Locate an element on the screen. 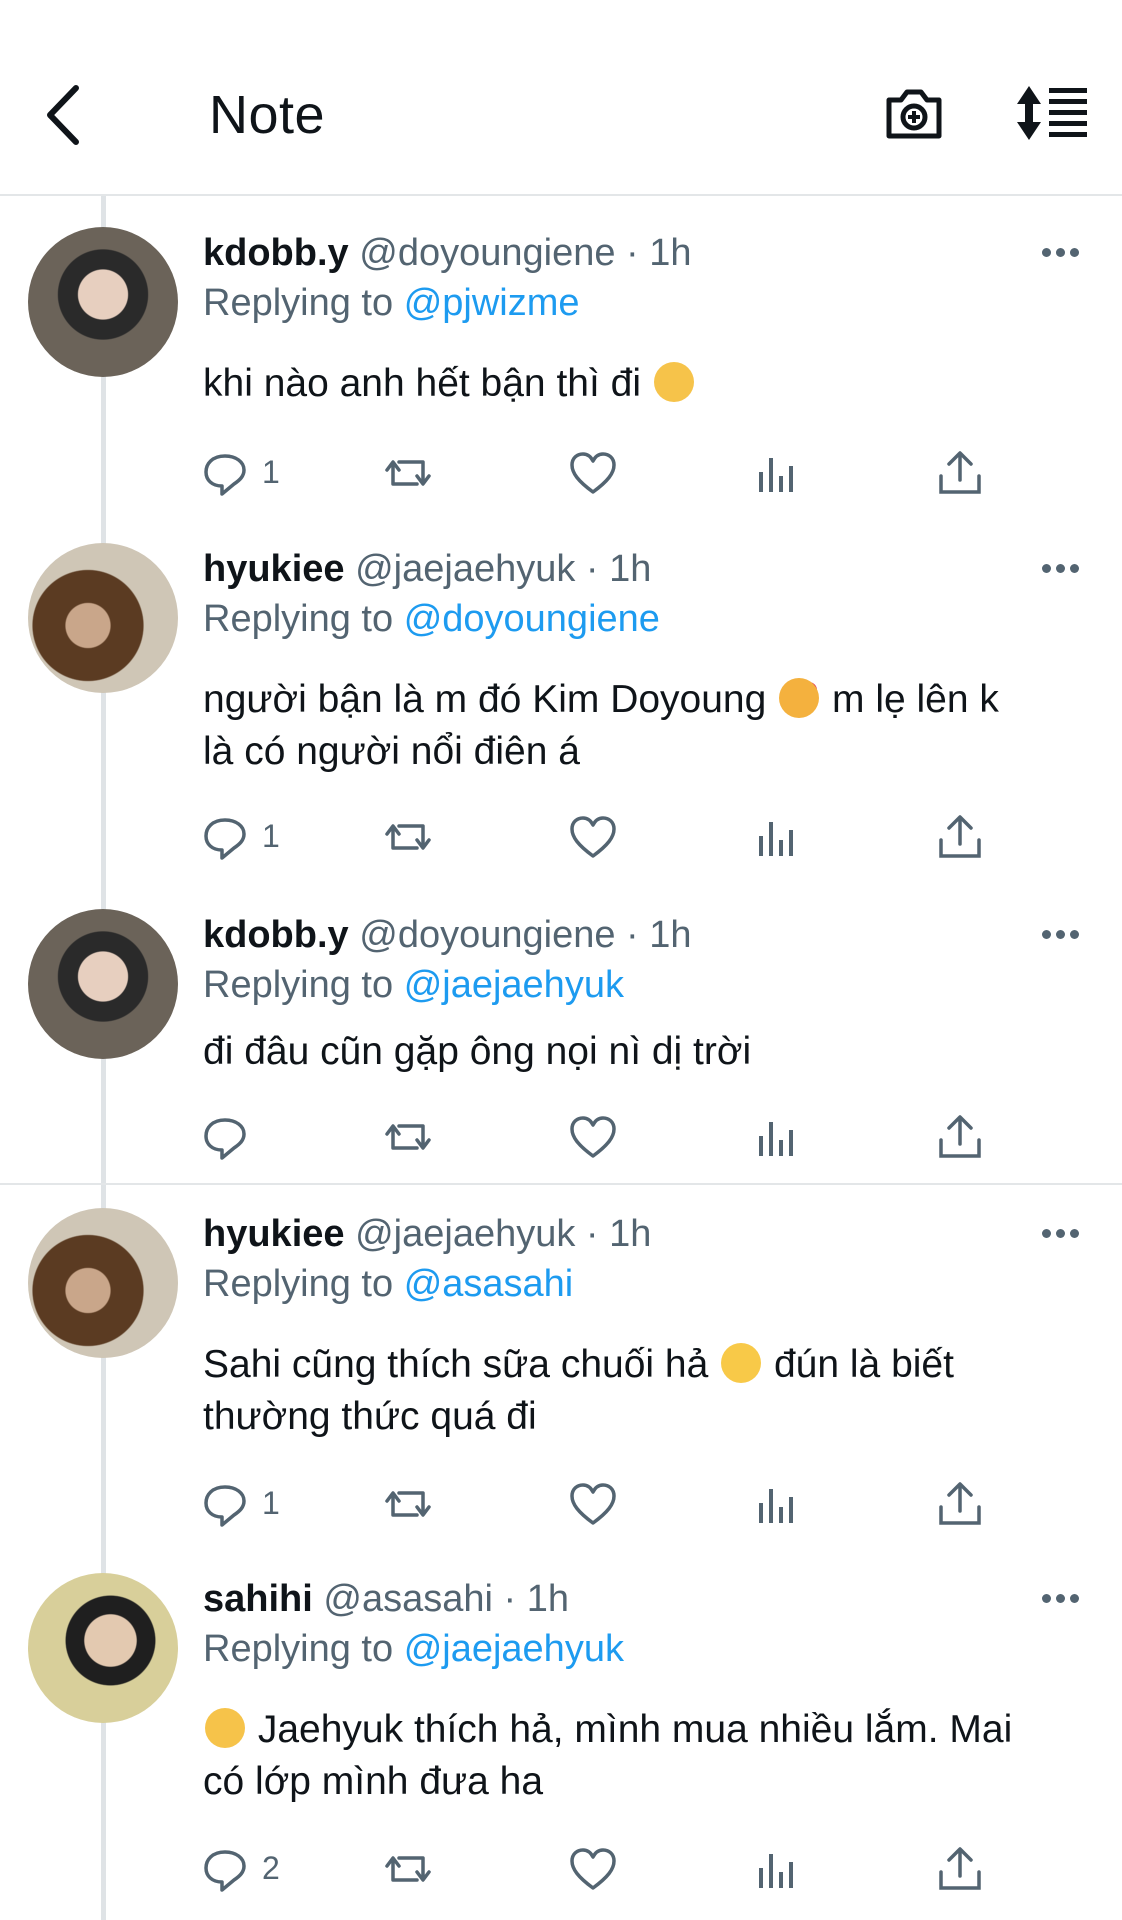 The height and width of the screenshot is (1920, 1122). reply-button is located at coordinates (225, 1137).